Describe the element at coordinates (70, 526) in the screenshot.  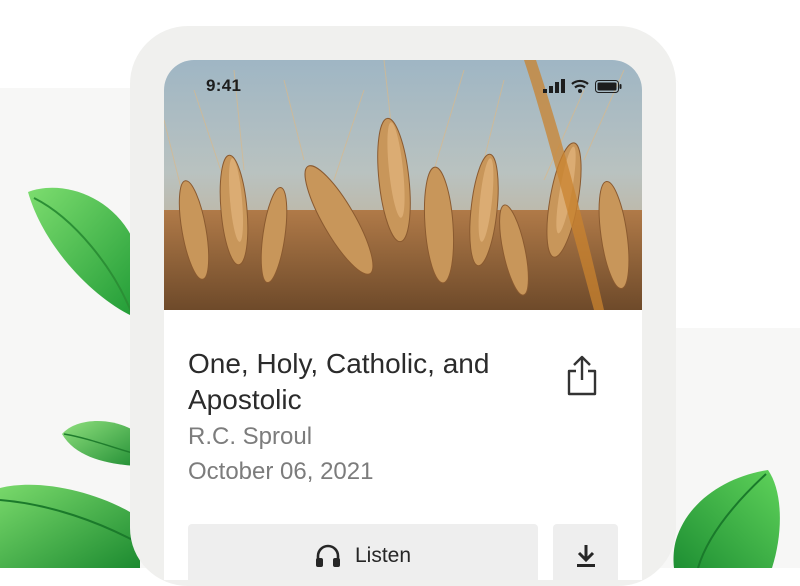
I see `leaf-decoration-lower-left` at that location.